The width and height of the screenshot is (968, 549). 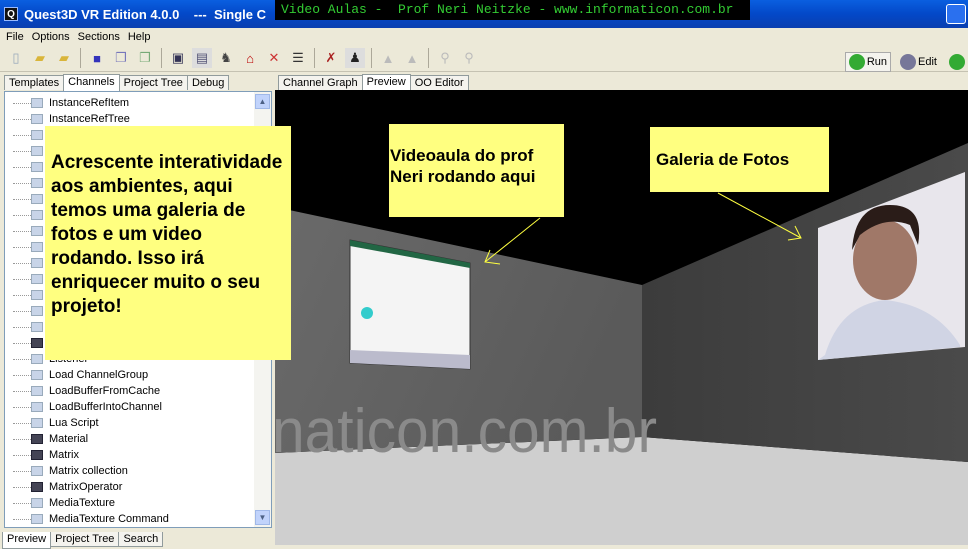 What do you see at coordinates (130, 407) in the screenshot?
I see `tree-item: LoadBufferIntoChannel` at bounding box center [130, 407].